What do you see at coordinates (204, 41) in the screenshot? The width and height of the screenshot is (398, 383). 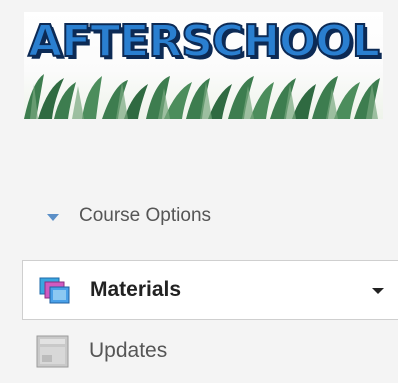 I see `banner-title: AFTERSCHOOL` at bounding box center [204, 41].